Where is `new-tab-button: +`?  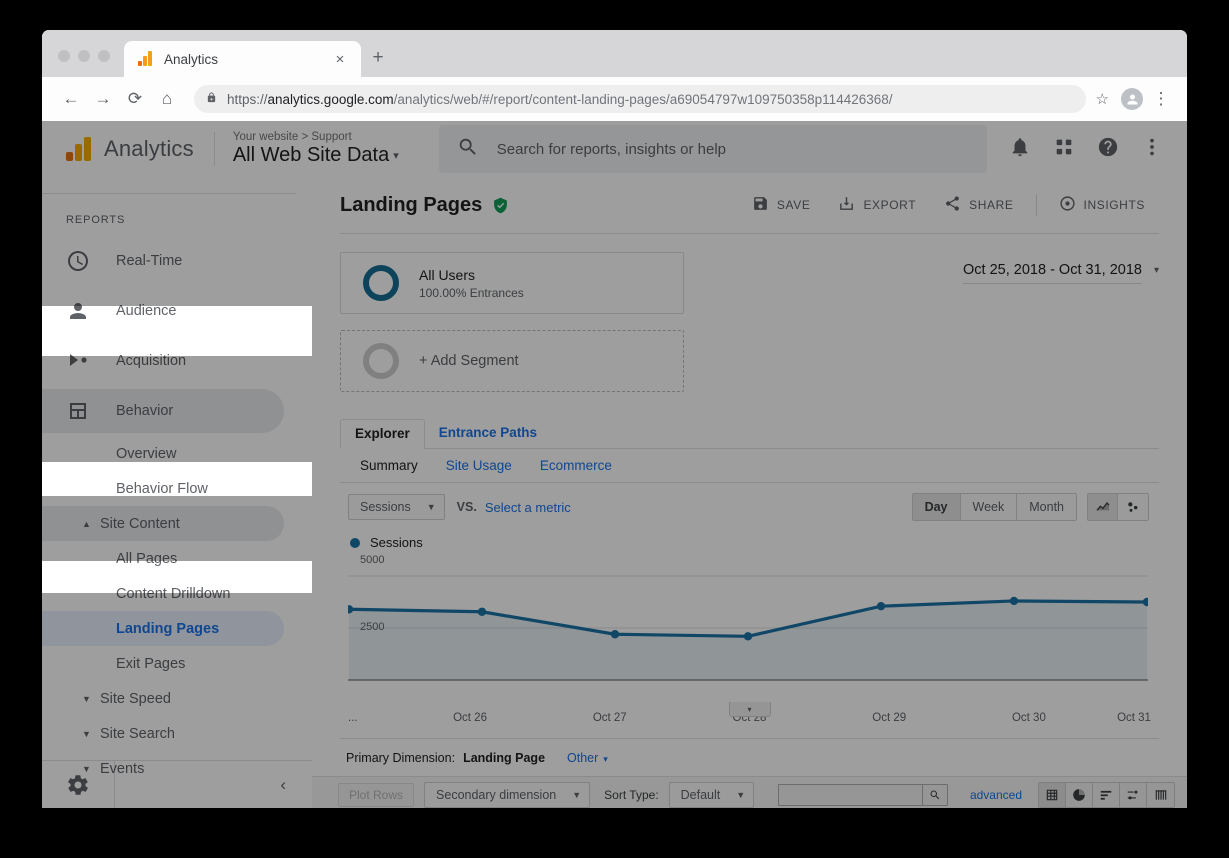 new-tab-button: + is located at coordinates (378, 58).